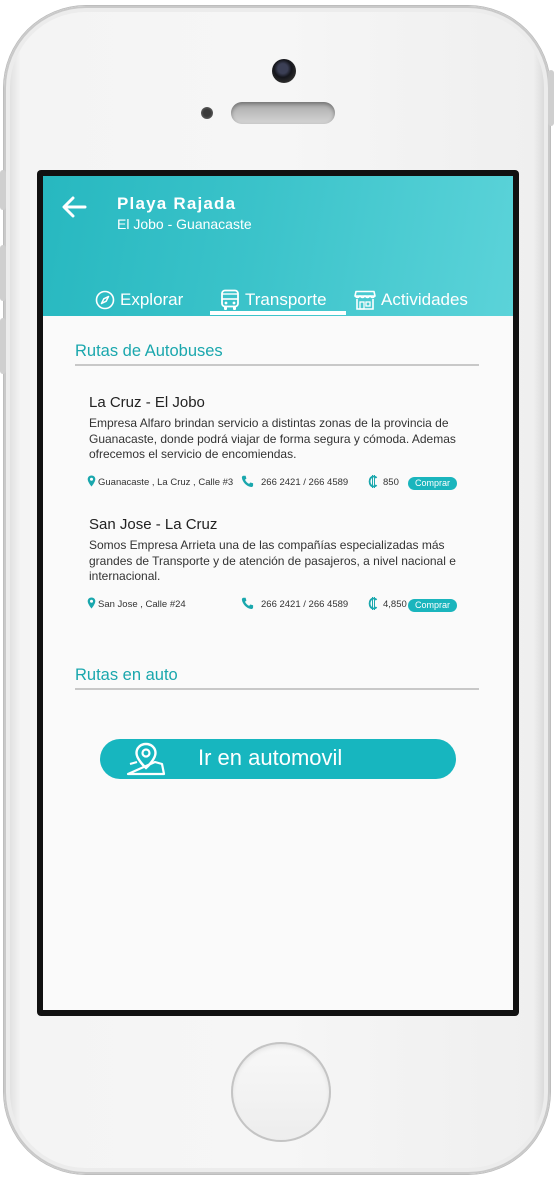 The image size is (554, 1204). What do you see at coordinates (230, 300) in the screenshot?
I see `bus-icon` at bounding box center [230, 300].